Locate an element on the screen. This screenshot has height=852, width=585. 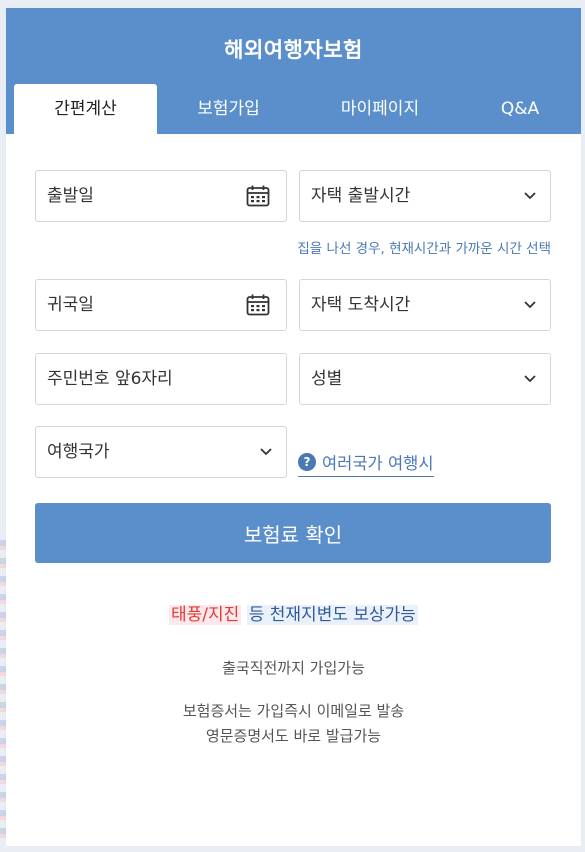
tab-bar: 간편계산 보험가입 마이페이지 Q&A is located at coordinates (297, 109).